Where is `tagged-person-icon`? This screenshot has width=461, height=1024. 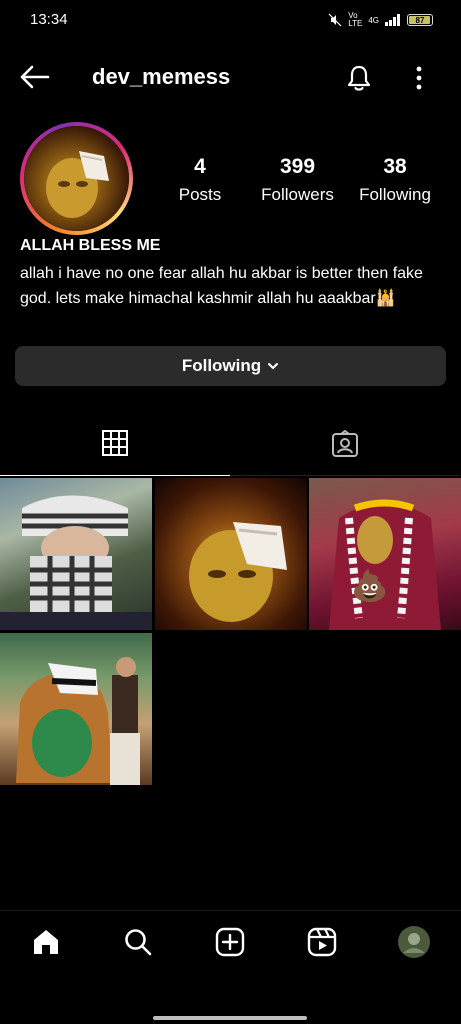 tagged-person-icon is located at coordinates (345, 443).